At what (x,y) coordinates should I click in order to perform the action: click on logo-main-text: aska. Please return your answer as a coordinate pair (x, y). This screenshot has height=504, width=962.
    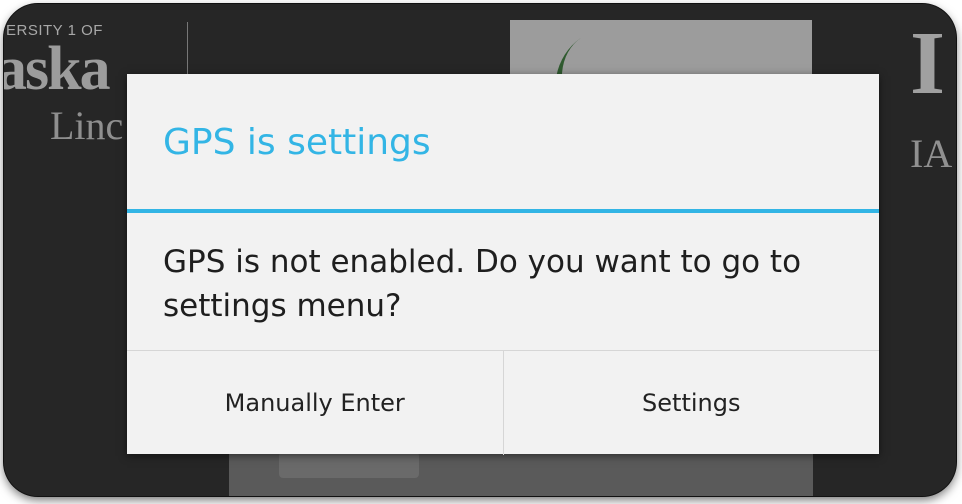
    Looking at the image, I should click on (57, 69).